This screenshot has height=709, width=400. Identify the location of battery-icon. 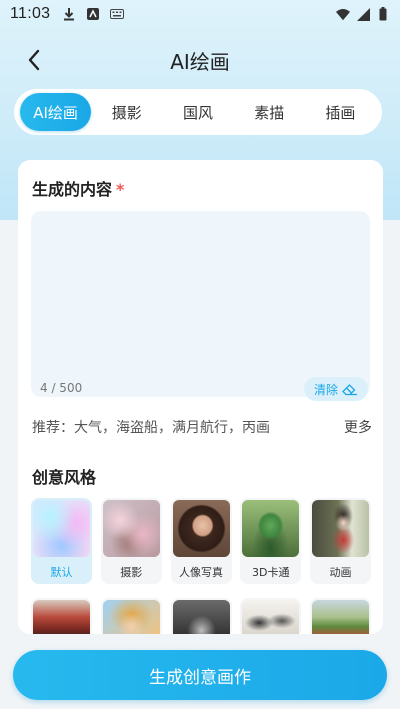
(383, 14).